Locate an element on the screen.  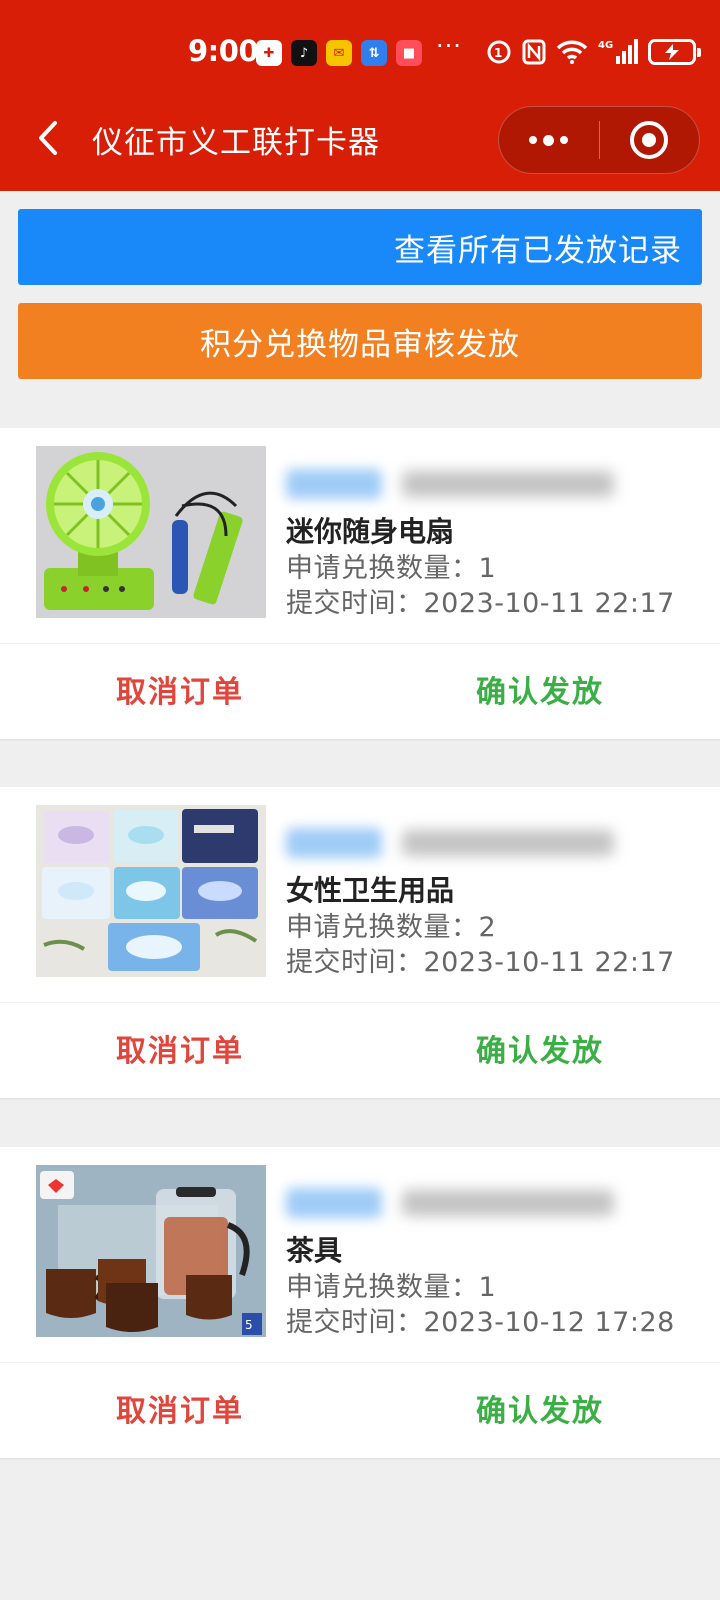
more-notifications-icon: ··· is located at coordinates (449, 46).